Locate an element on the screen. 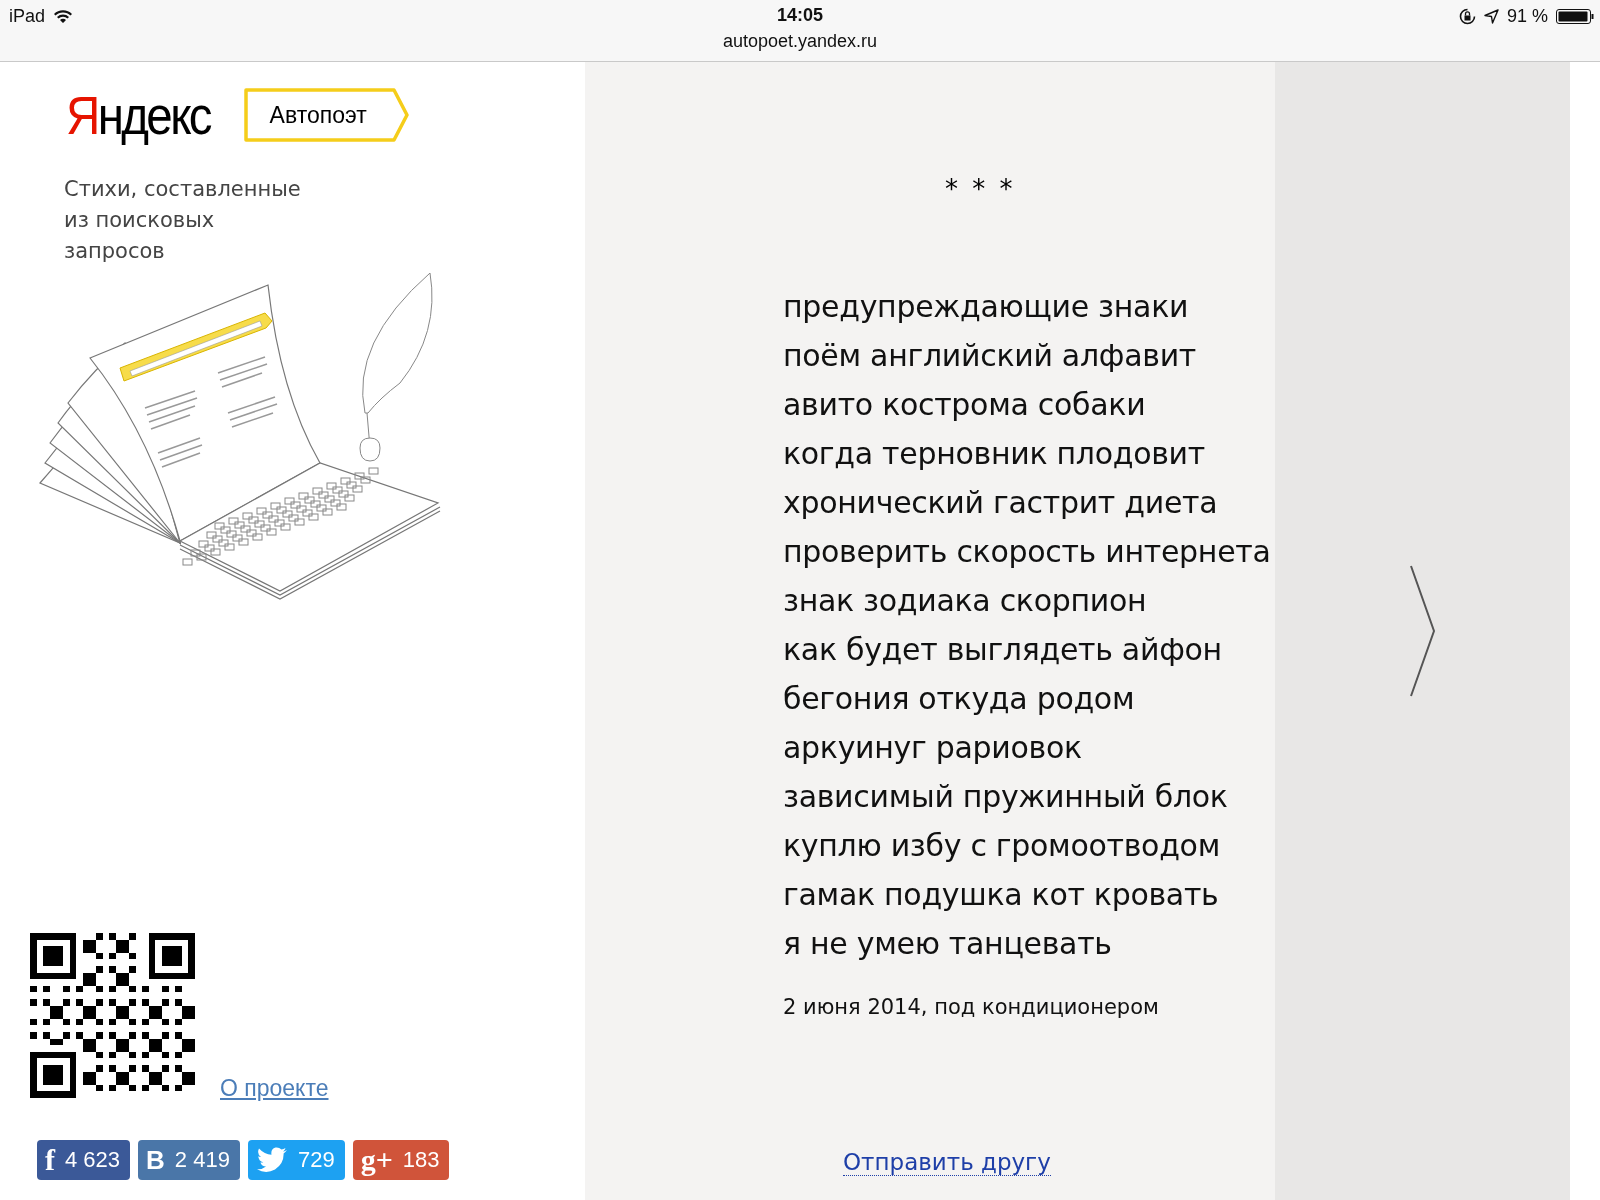 This screenshot has width=1600, height=1200. rotation-lock-icon is located at coordinates (1467, 16).